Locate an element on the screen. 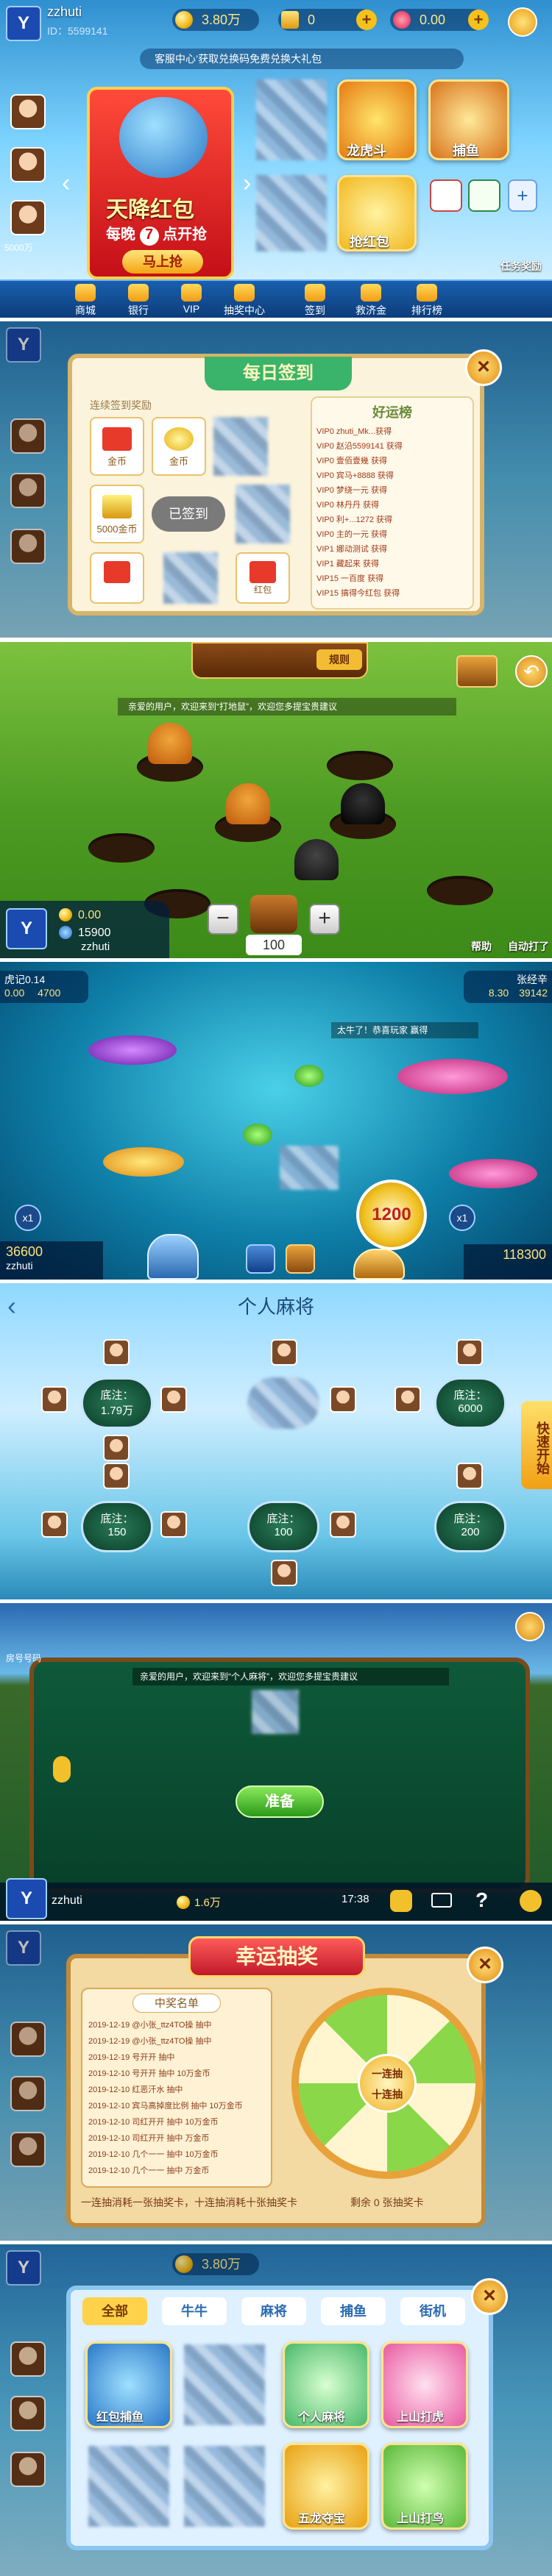  nav-shop: 商城 is located at coordinates (85, 301).